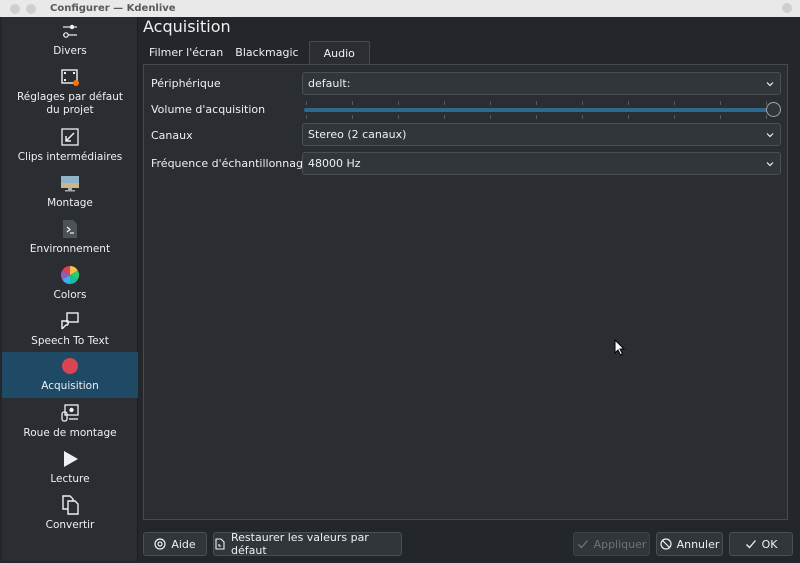  What do you see at coordinates (70, 275) in the screenshot?
I see `color-wheel-icon` at bounding box center [70, 275].